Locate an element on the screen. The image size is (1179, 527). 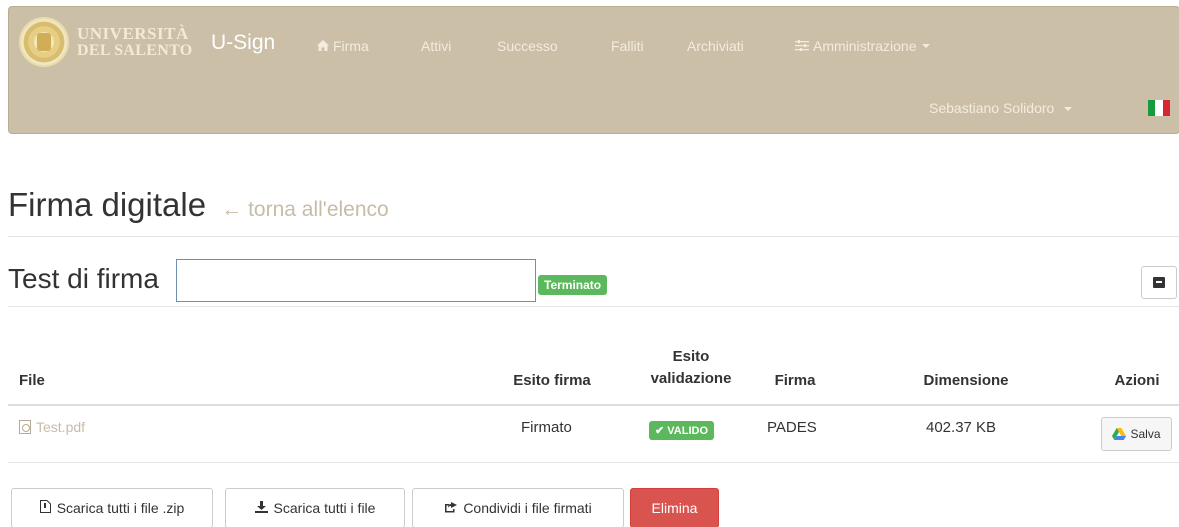
nav-item-amministrazione: Amministrazione is located at coordinates (863, 46).